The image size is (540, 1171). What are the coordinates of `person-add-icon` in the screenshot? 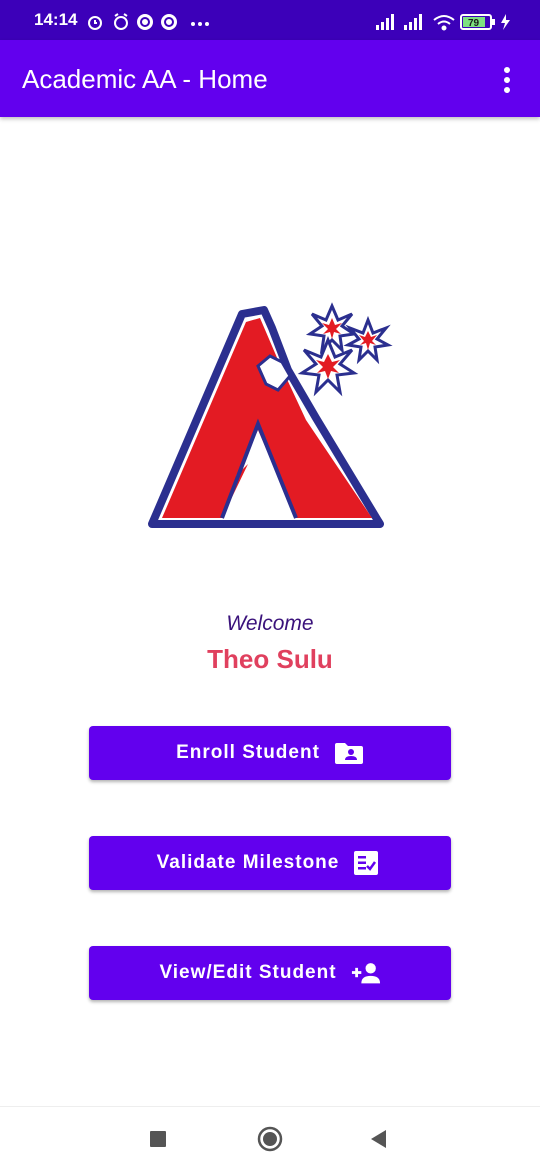 It's located at (366, 973).